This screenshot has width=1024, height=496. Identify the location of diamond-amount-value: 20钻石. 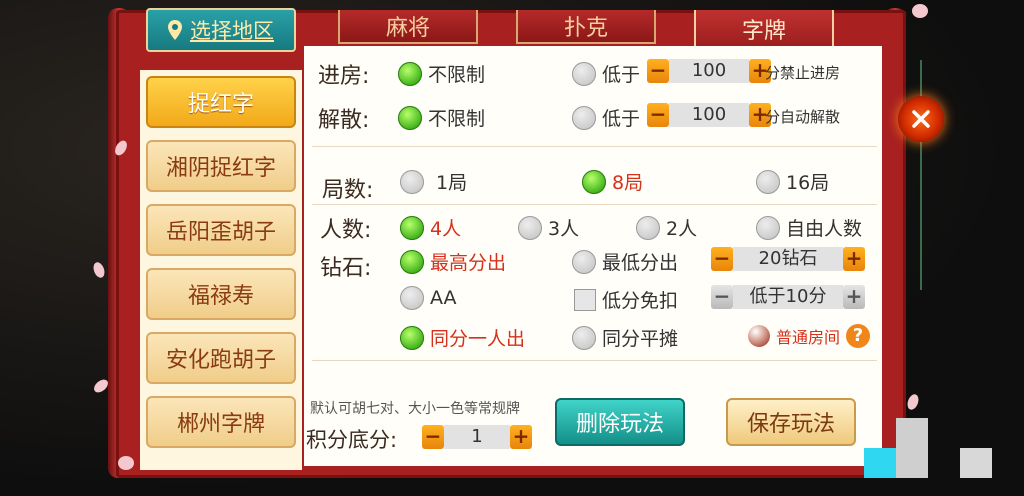
(788, 259).